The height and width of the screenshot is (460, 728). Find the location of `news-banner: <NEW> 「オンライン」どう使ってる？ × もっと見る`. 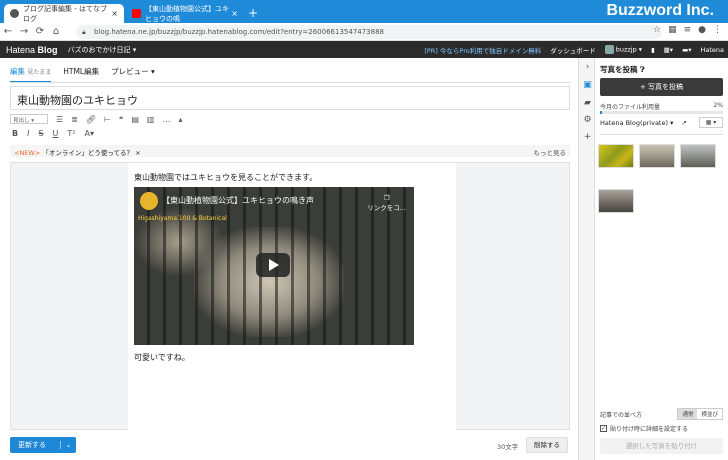

news-banner: <NEW> 「オンライン」どう使ってる？ × もっと見る is located at coordinates (290, 151).